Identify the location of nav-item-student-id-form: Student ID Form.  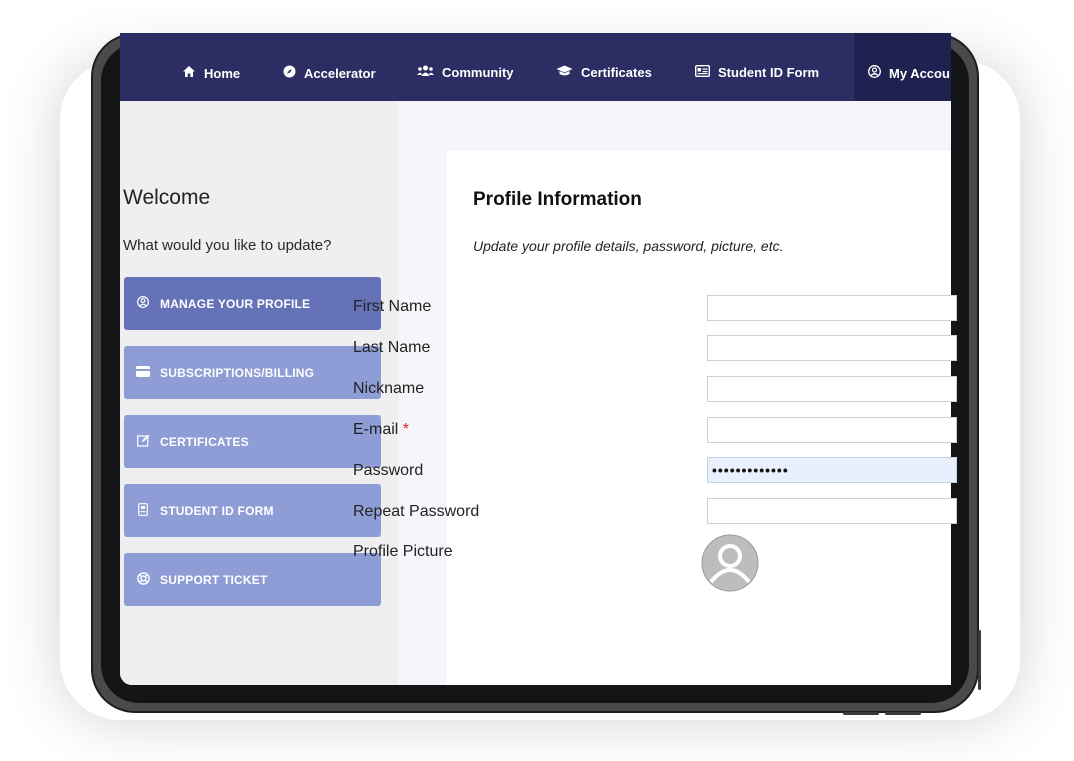
(757, 72).